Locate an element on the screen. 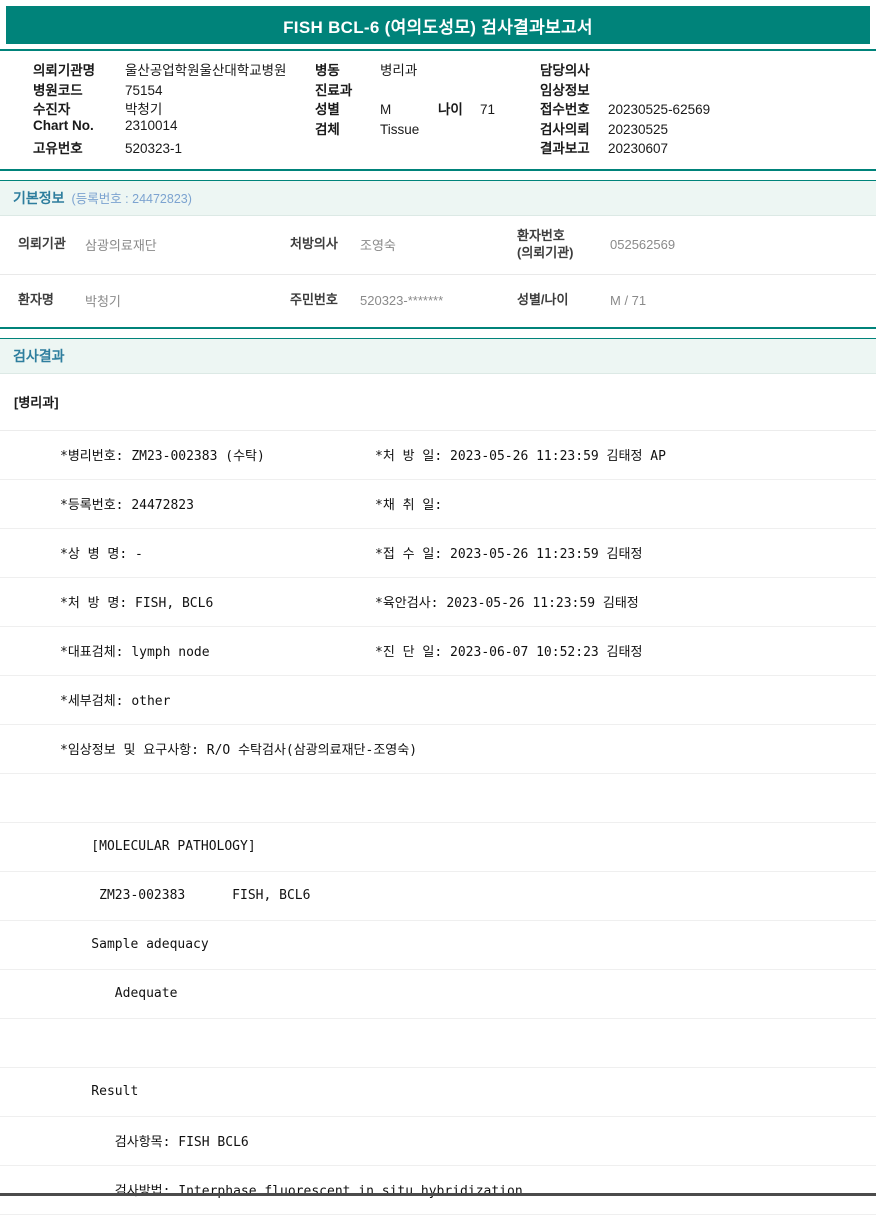 Image resolution: width=876 pixels, height=1215 pixels. field-label: Chart No. is located at coordinates (63, 125).